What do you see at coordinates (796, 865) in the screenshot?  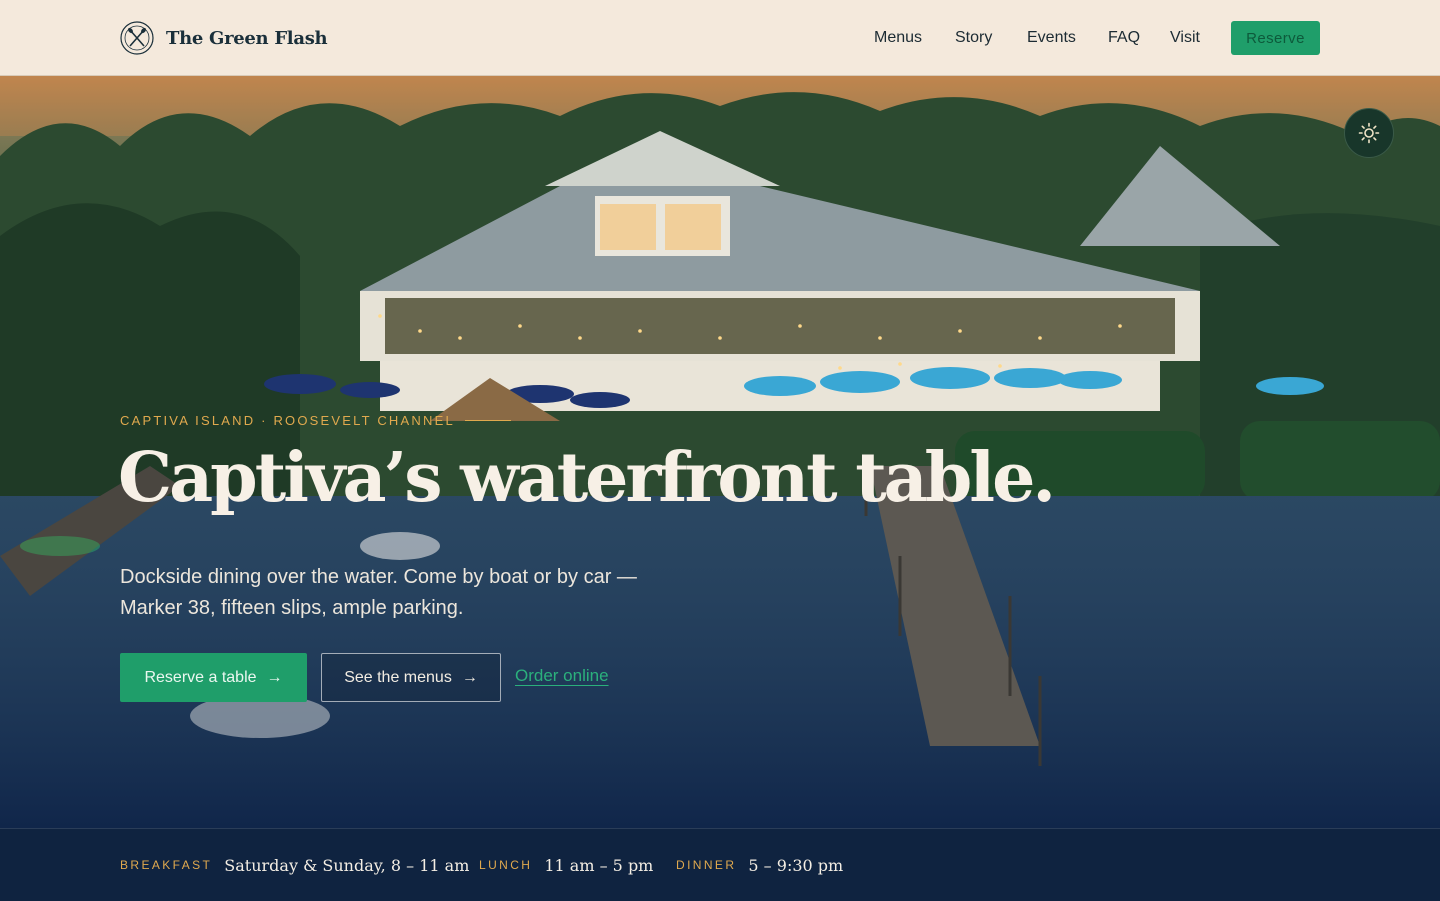 I see `hours-value: 5 – 9:30 pm` at bounding box center [796, 865].